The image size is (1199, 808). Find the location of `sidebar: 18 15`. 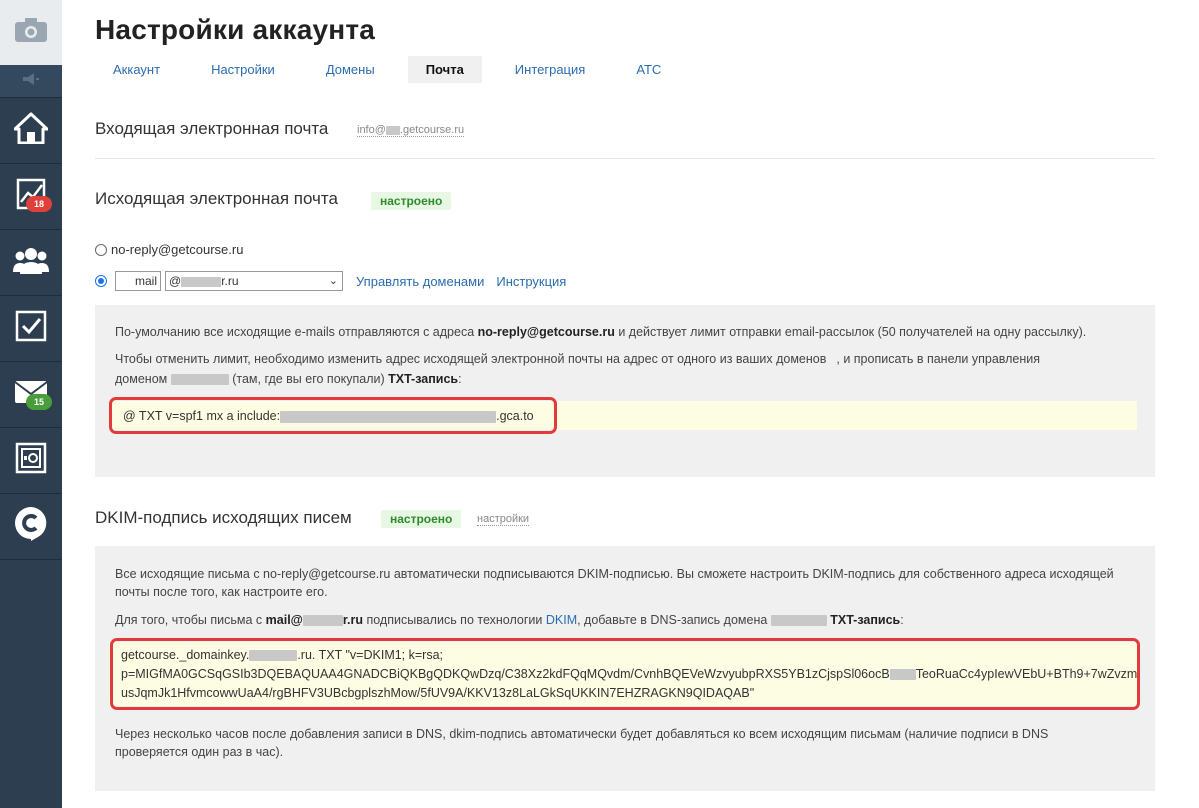

sidebar: 18 15 is located at coordinates (31, 404).